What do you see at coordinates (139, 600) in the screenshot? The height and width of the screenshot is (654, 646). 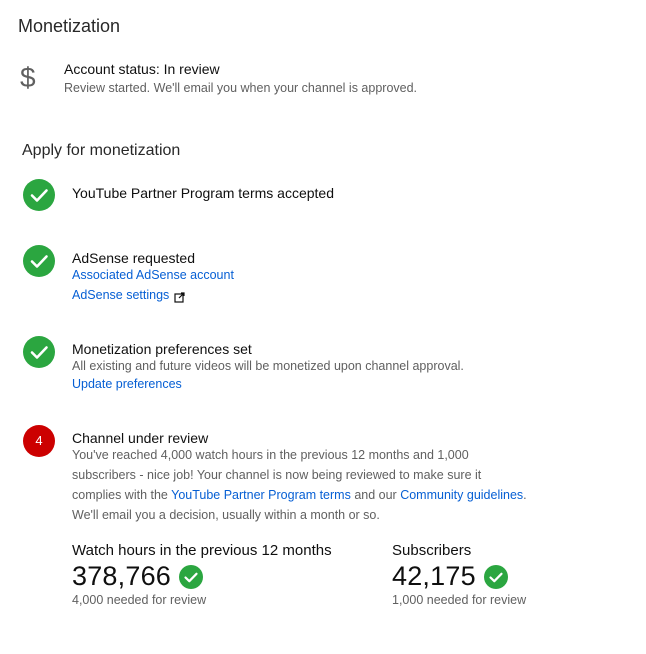 I see `watch-hours-requirement: 4,000 needed for review` at bounding box center [139, 600].